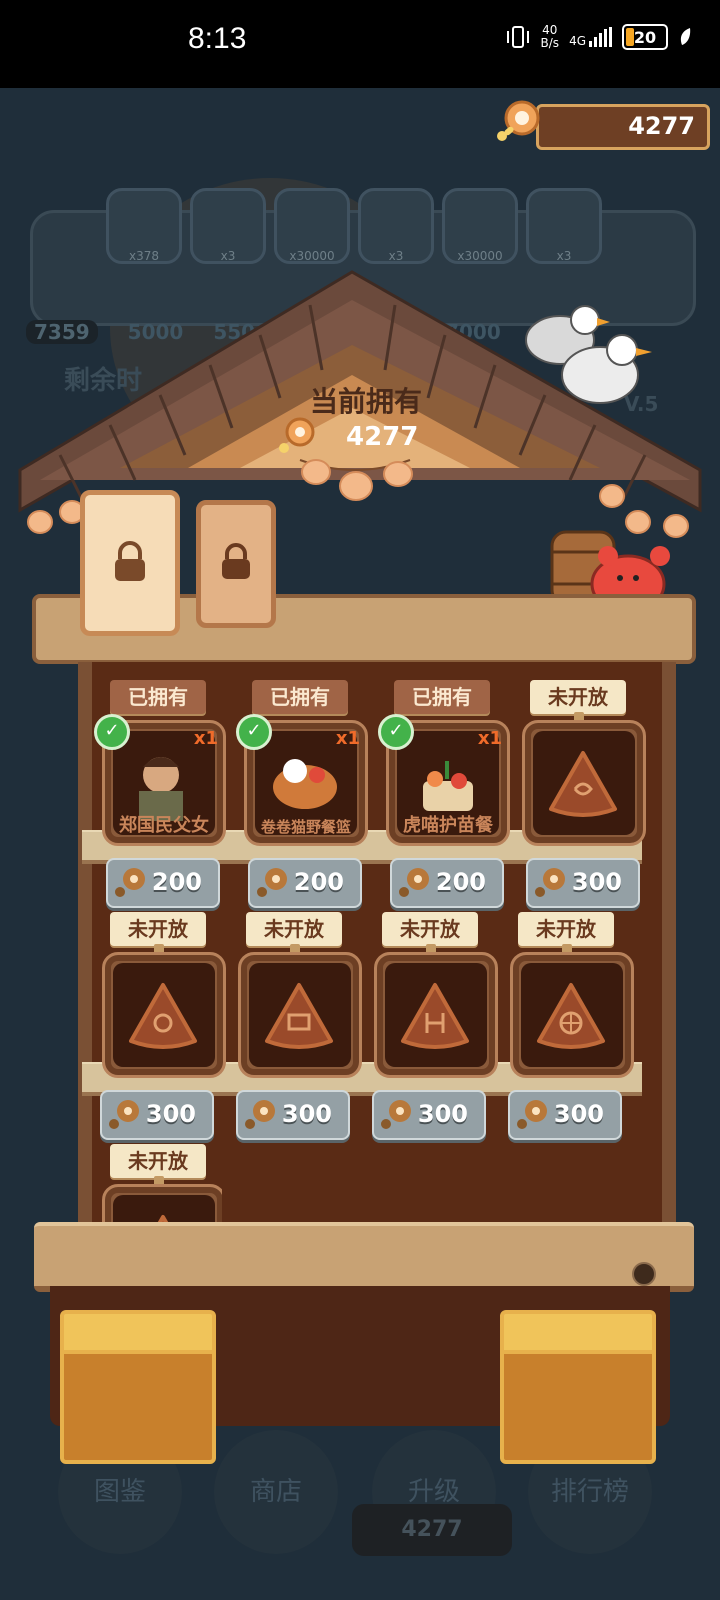  Describe the element at coordinates (644, 1274) in the screenshot. I see `drawer-knob` at that location.